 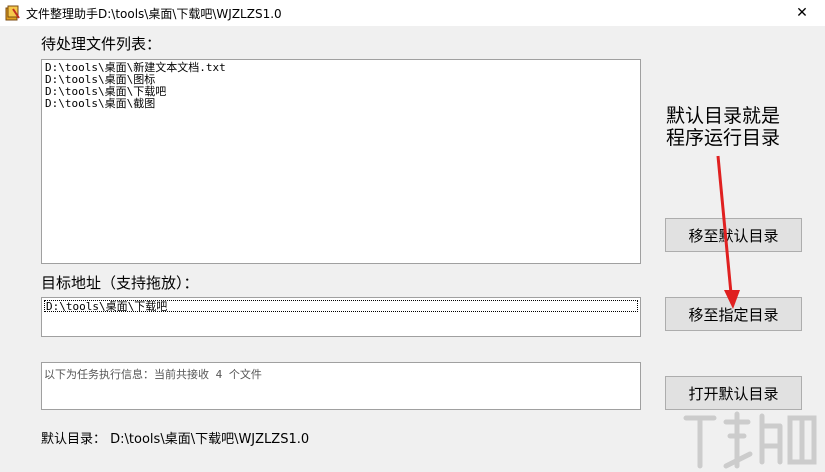 What do you see at coordinates (154, 14) in the screenshot?
I see `window-title: 文件整理助手D:\tools\桌面\下载吧\WJZLZS1.0` at bounding box center [154, 14].